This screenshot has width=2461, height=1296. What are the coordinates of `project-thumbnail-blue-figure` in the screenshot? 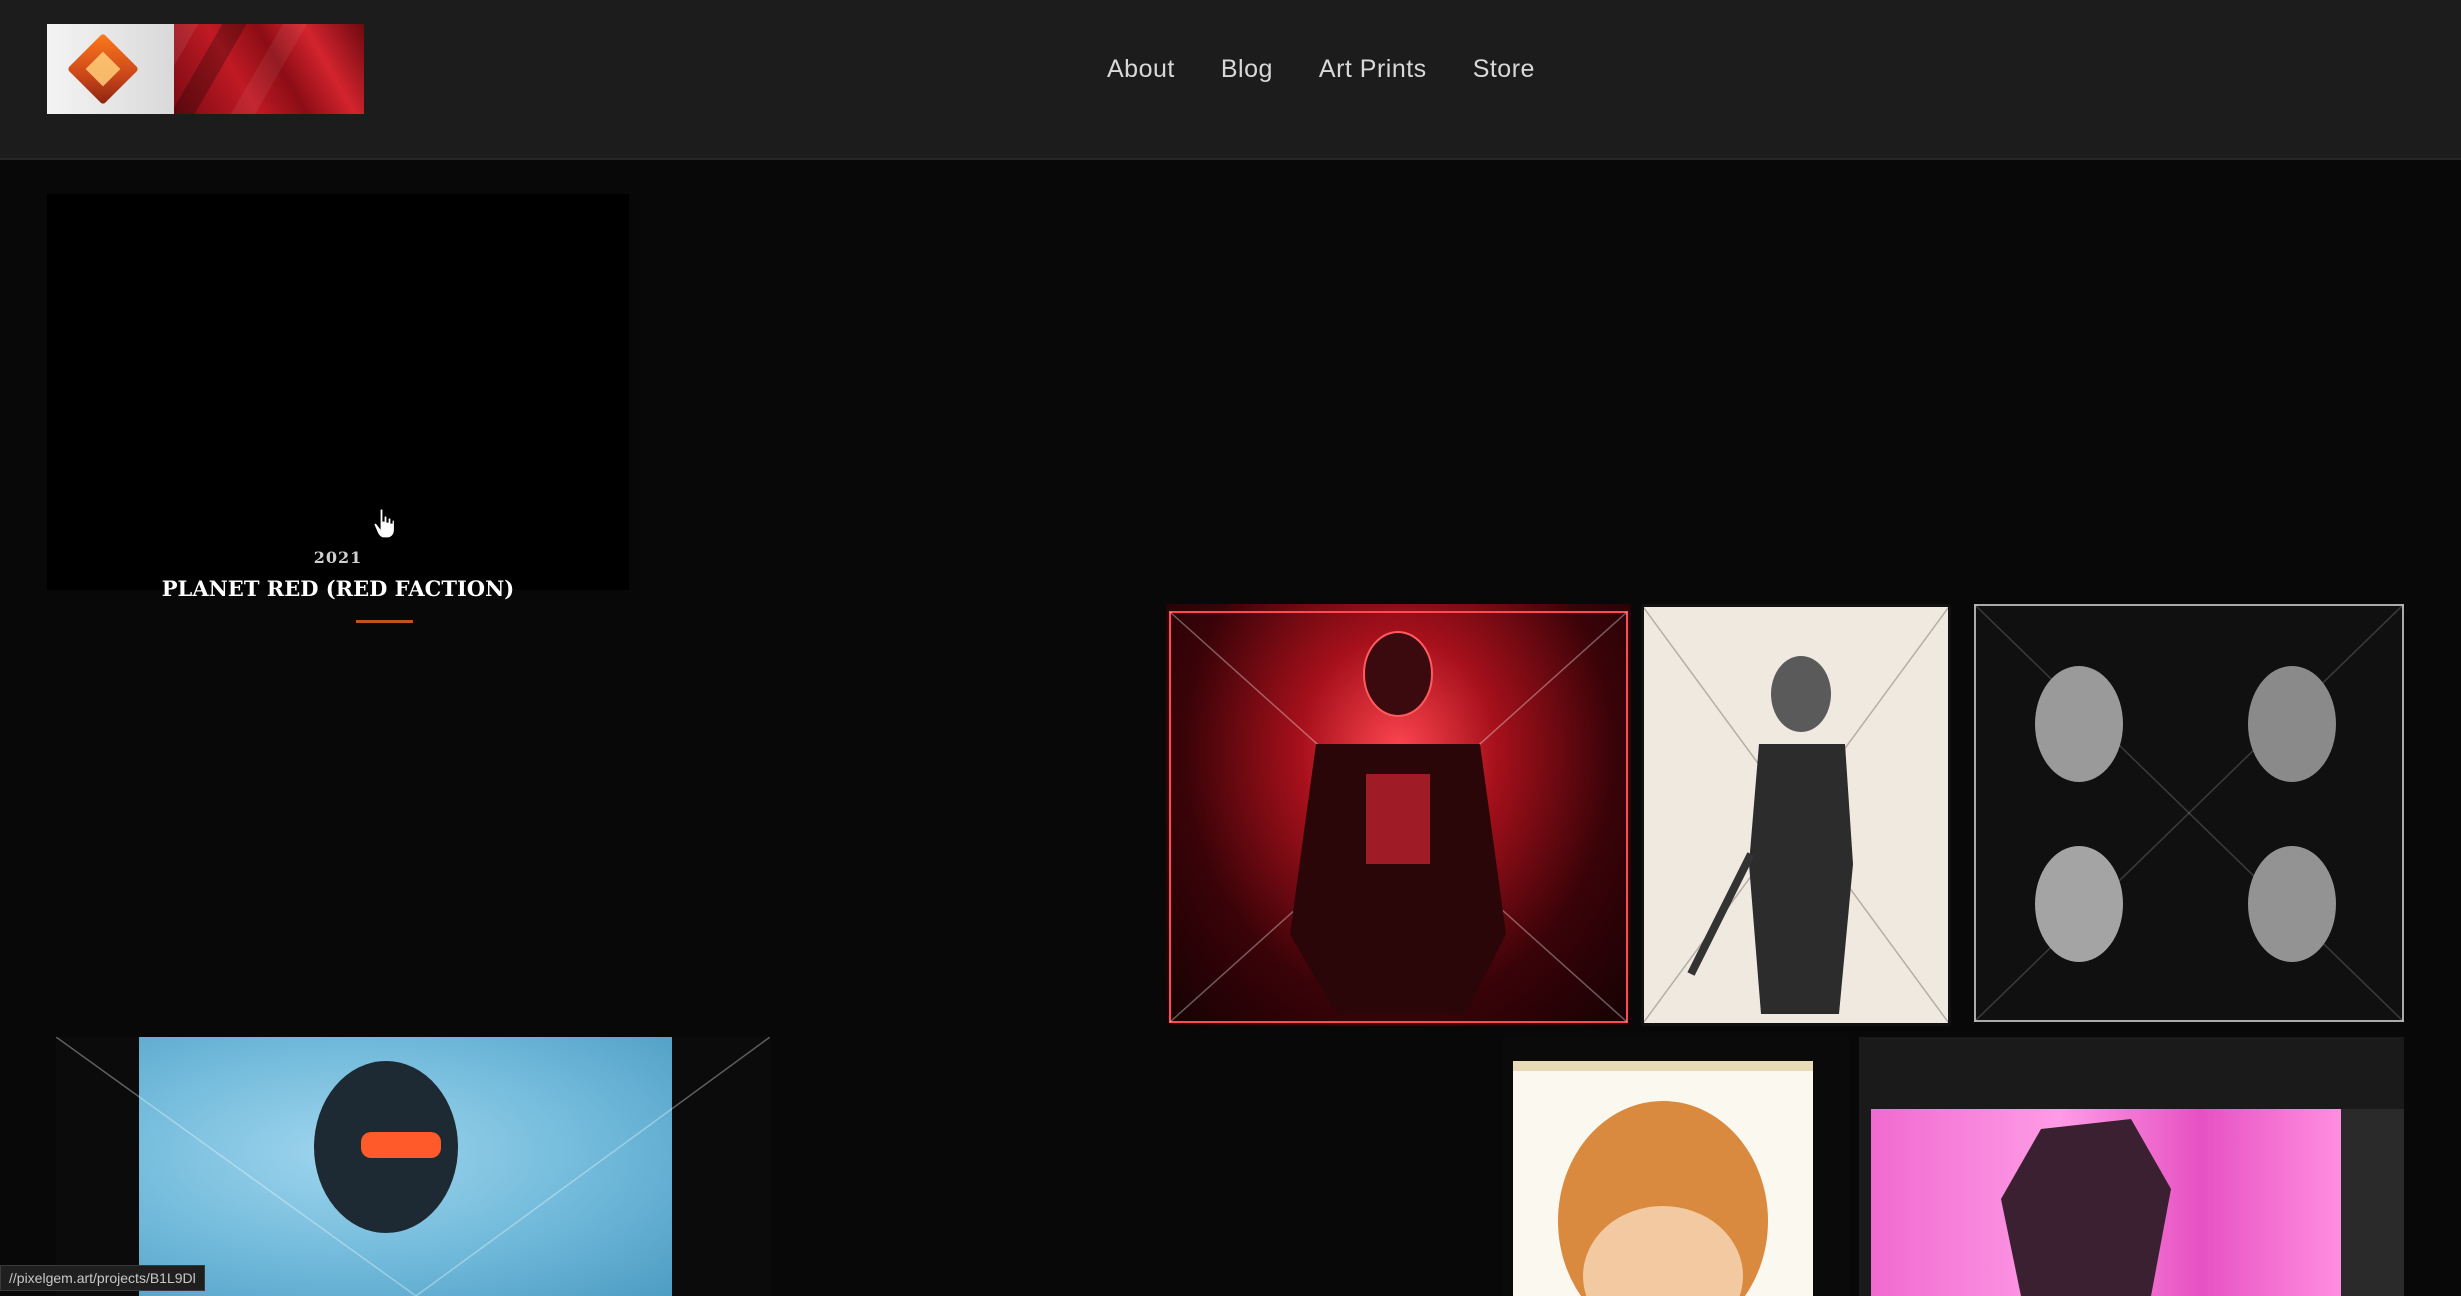 It's located at (413, 1166).